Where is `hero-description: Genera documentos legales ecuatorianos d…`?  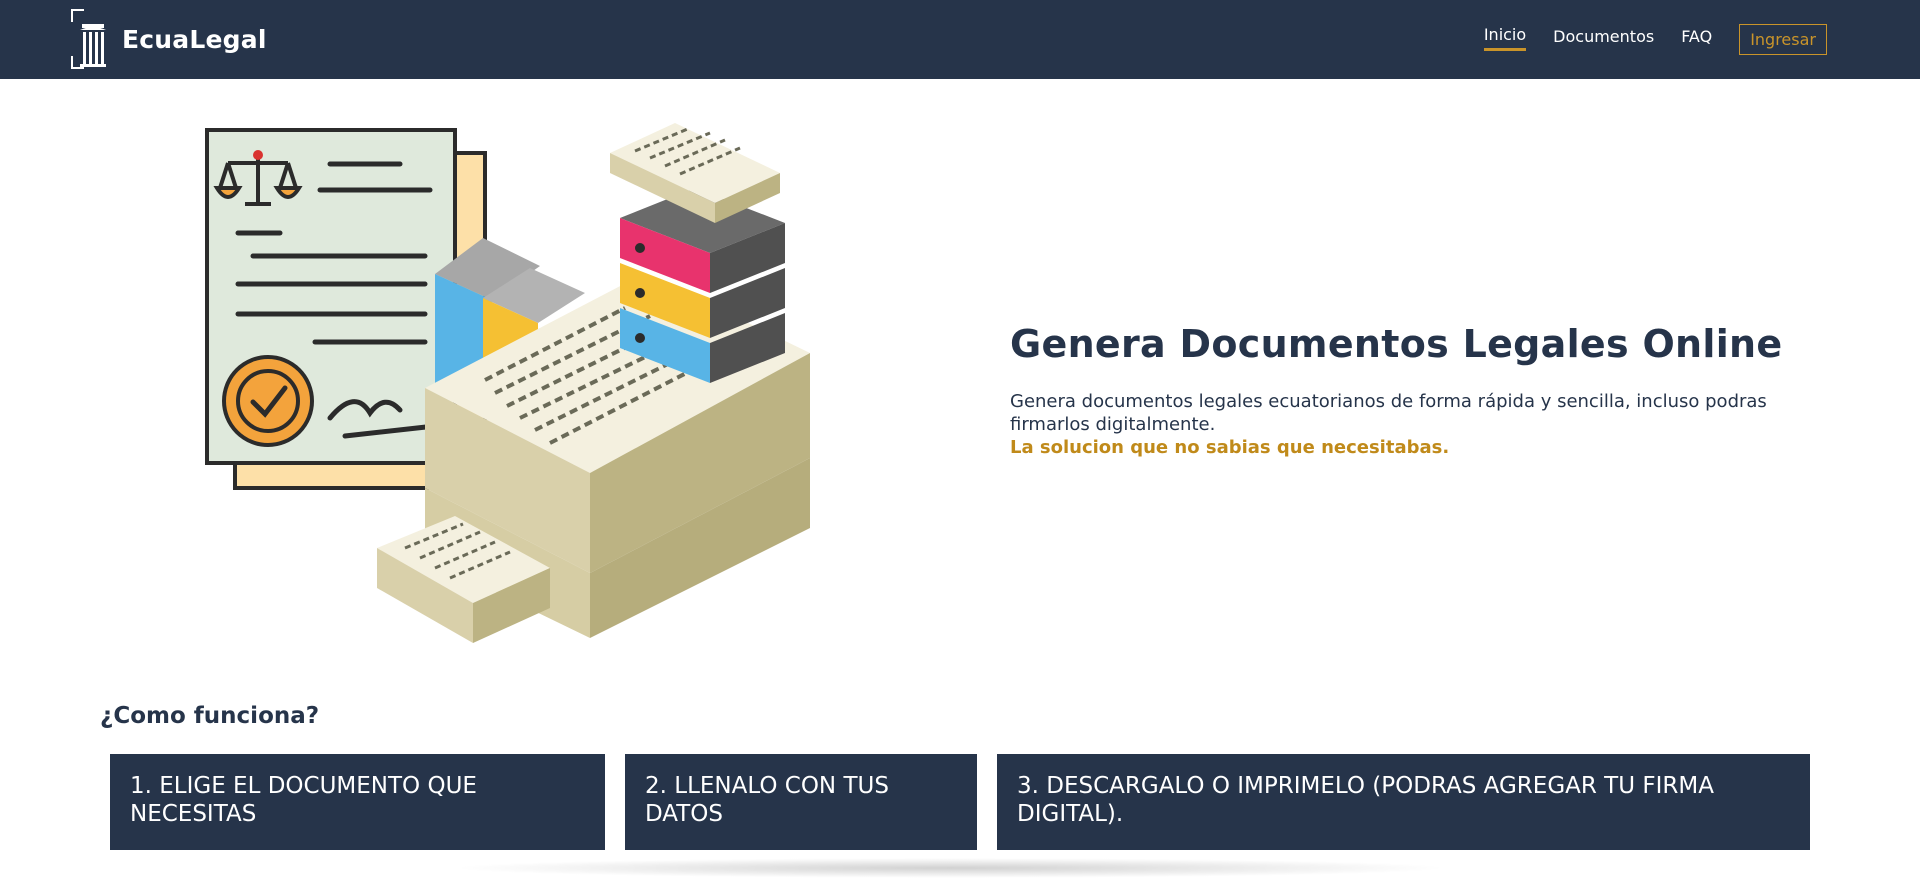
hero-description: Genera documentos legales ecuatorianos d… is located at coordinates (1388, 413).